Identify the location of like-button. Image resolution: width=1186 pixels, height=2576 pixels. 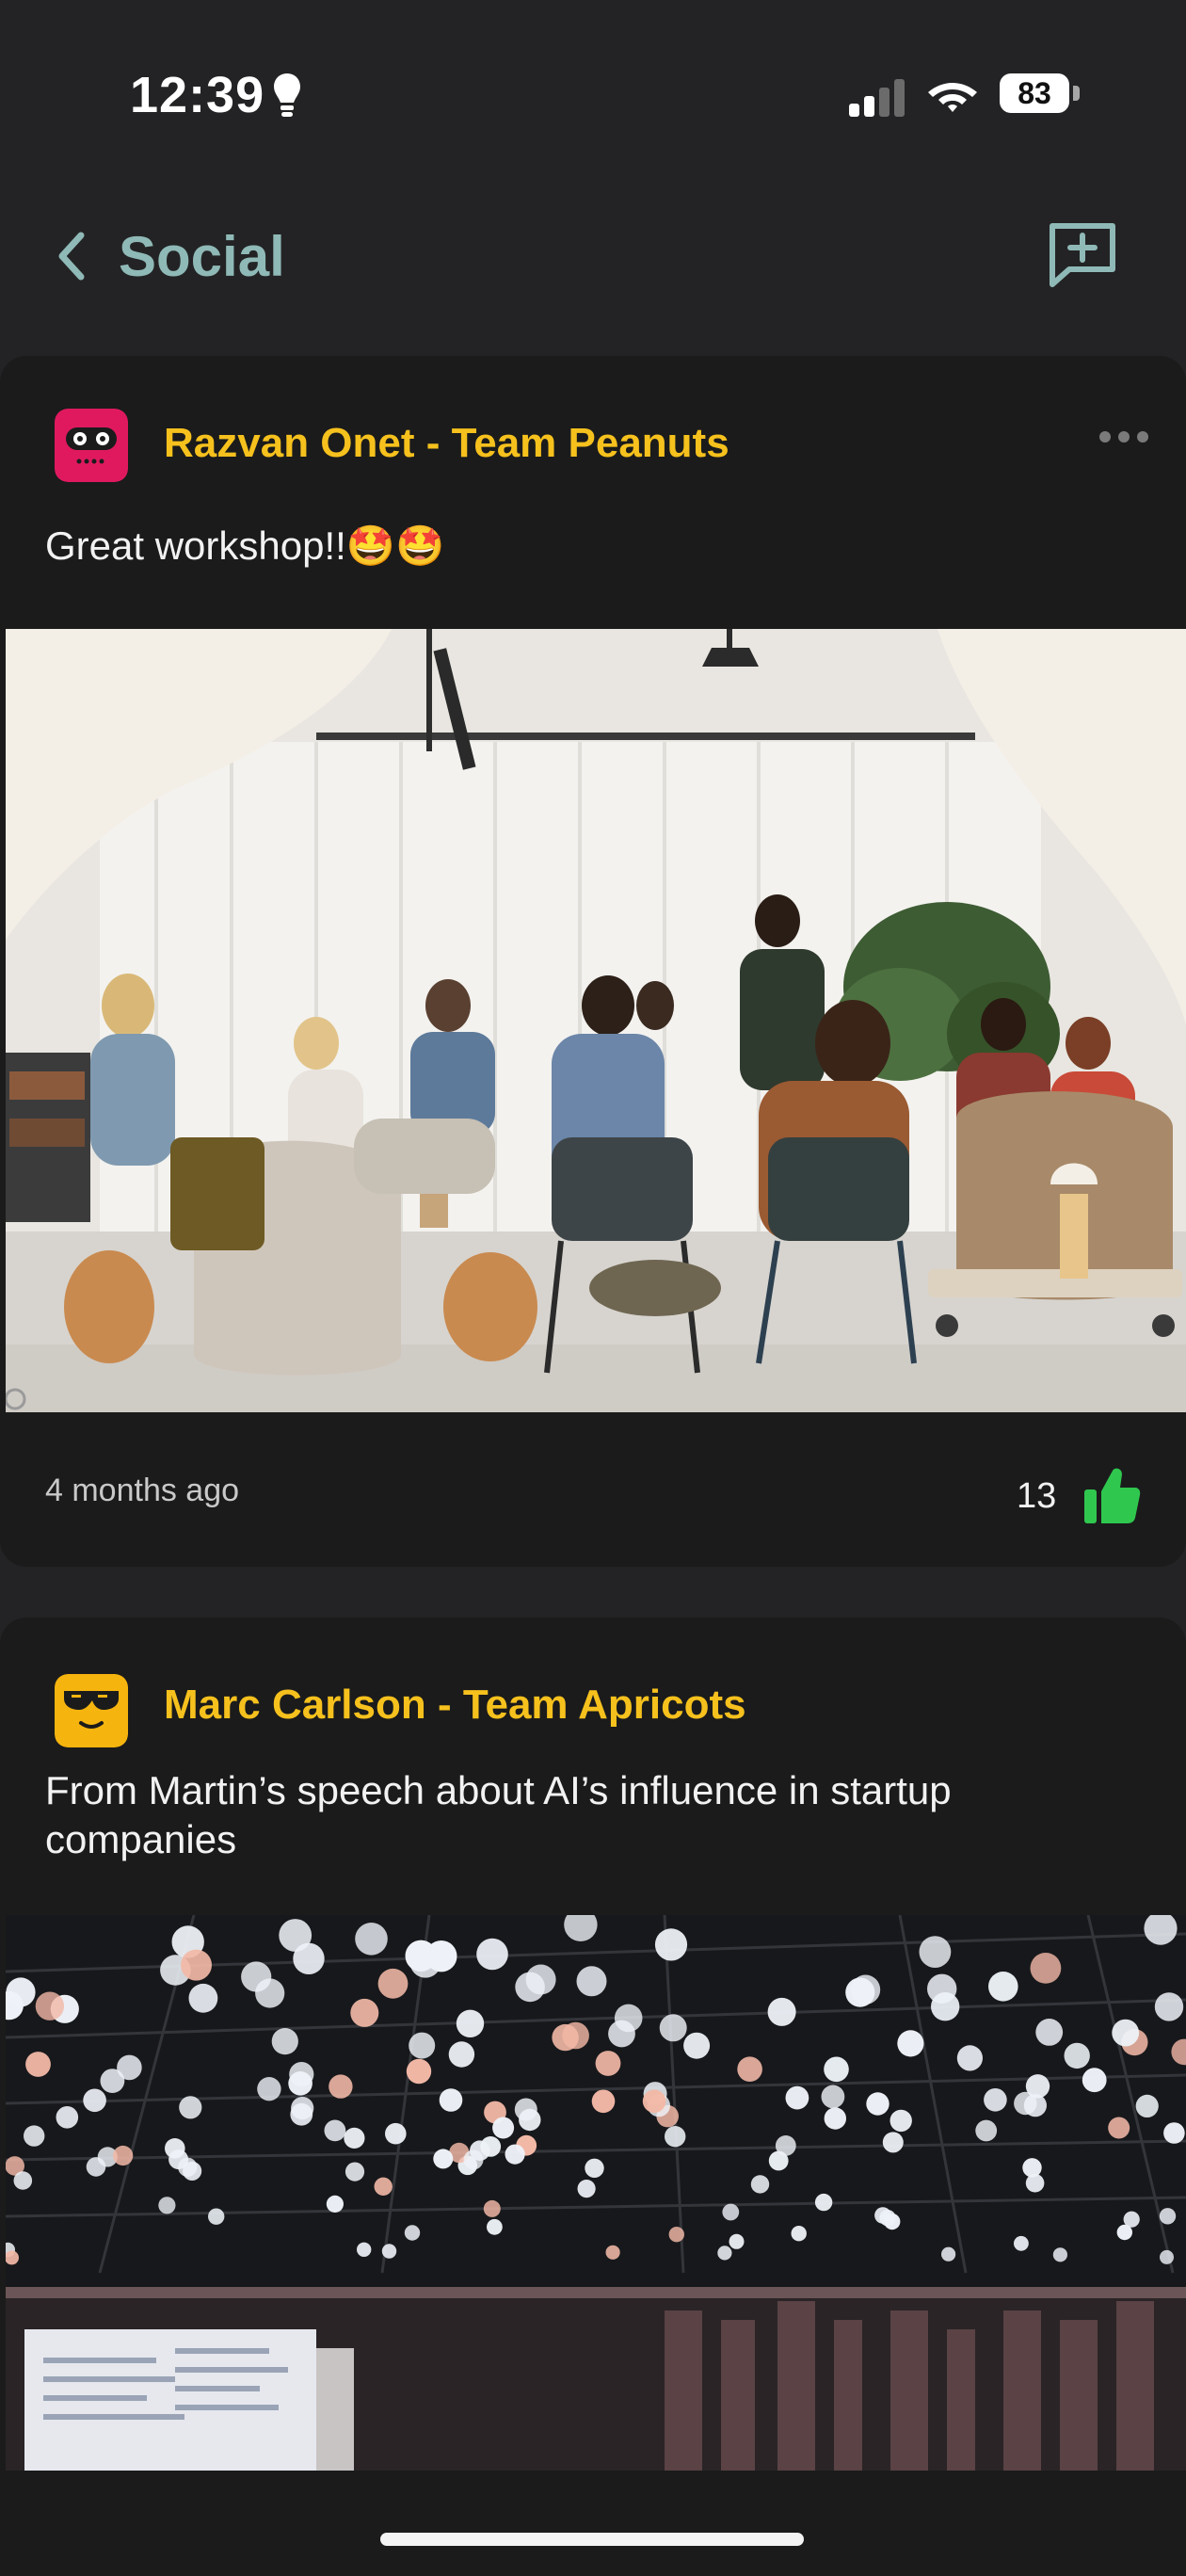
(1111, 1495).